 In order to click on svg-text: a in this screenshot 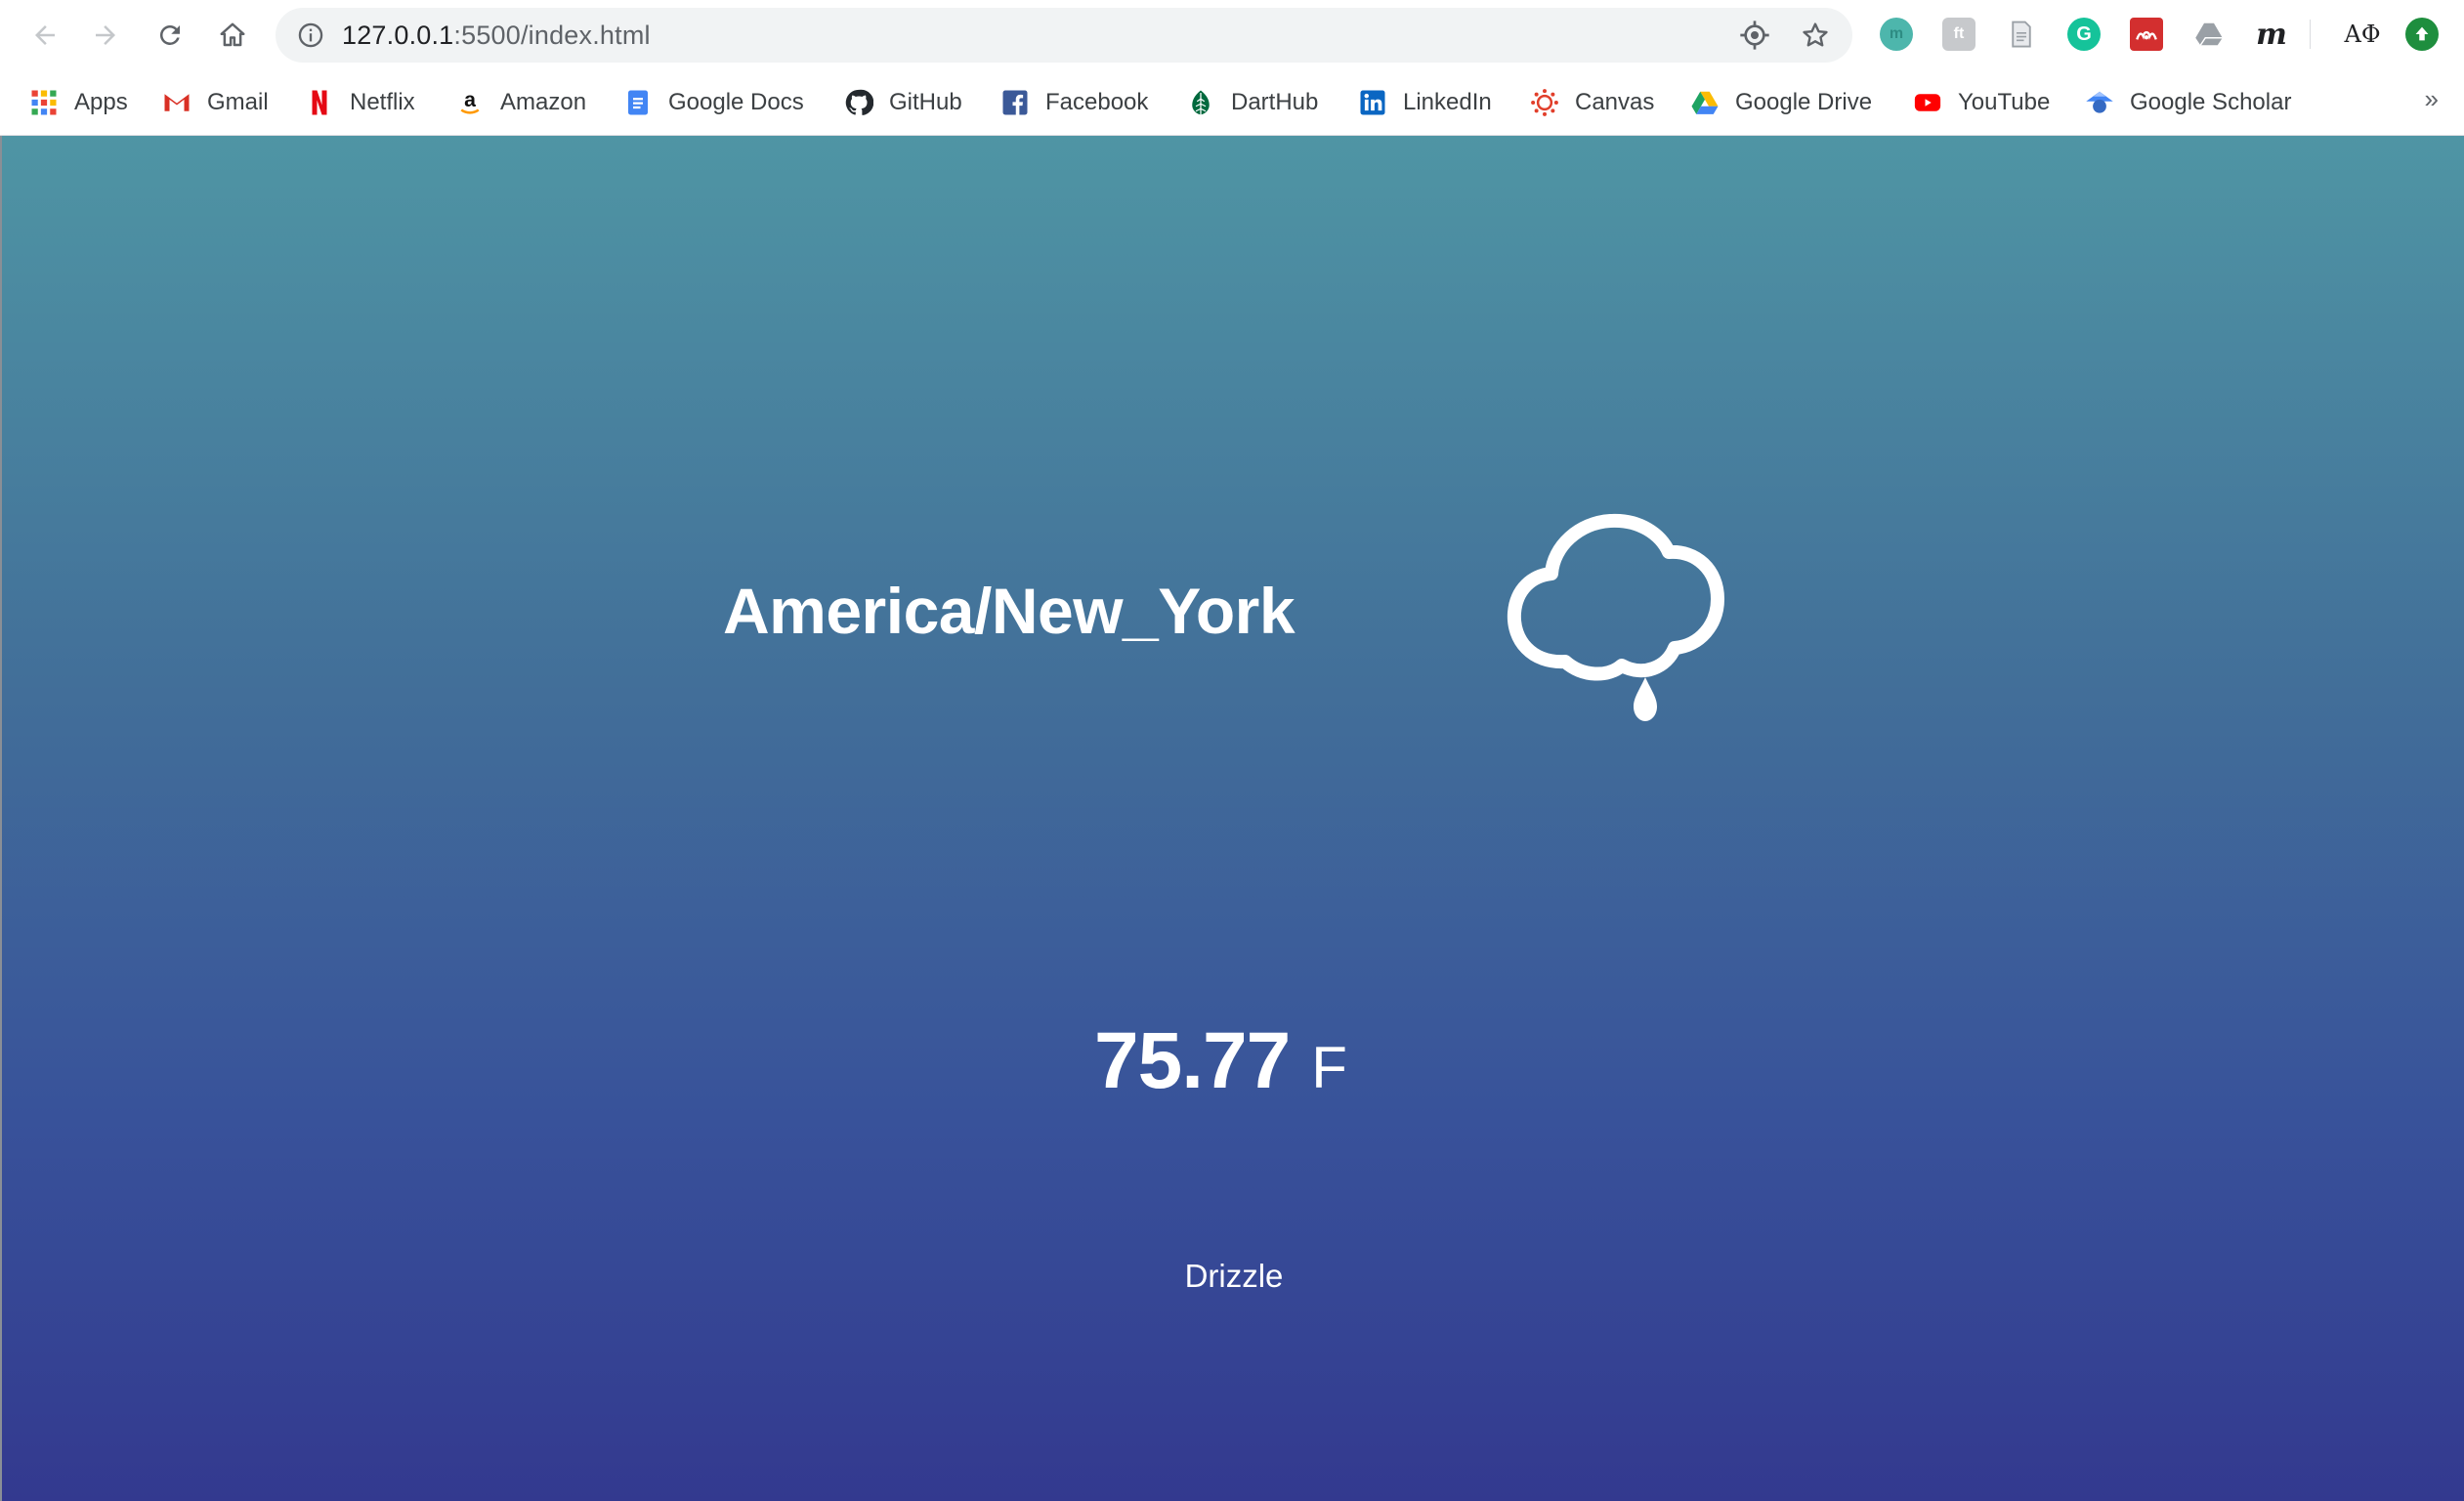, I will do `click(470, 99)`.